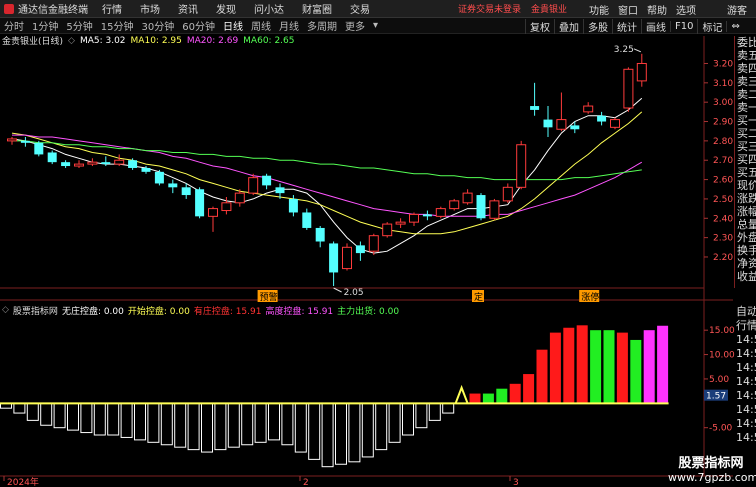 The image size is (756, 487). Describe the element at coordinates (368, 311) in the screenshot. I see `indicator-field-chuhuo: 主力出货: 0.00` at that location.